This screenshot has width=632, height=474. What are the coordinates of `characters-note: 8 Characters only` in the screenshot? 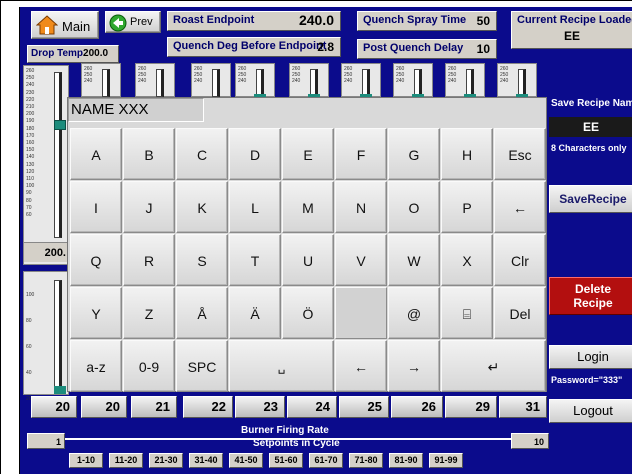 It's located at (589, 148).